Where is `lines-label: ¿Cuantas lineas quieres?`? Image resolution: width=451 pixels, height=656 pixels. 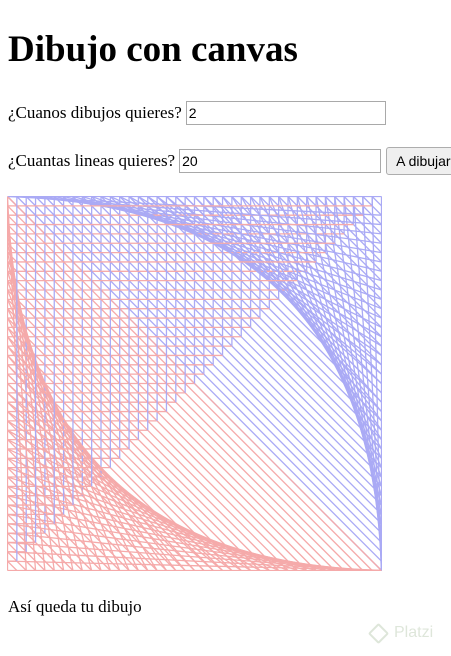
lines-label: ¿Cuantas lineas quieres? is located at coordinates (92, 160).